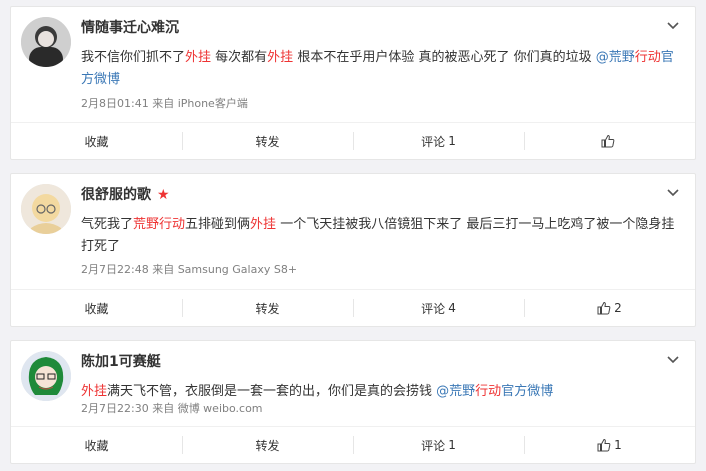  I want to click on like-button: 2, so click(609, 308).